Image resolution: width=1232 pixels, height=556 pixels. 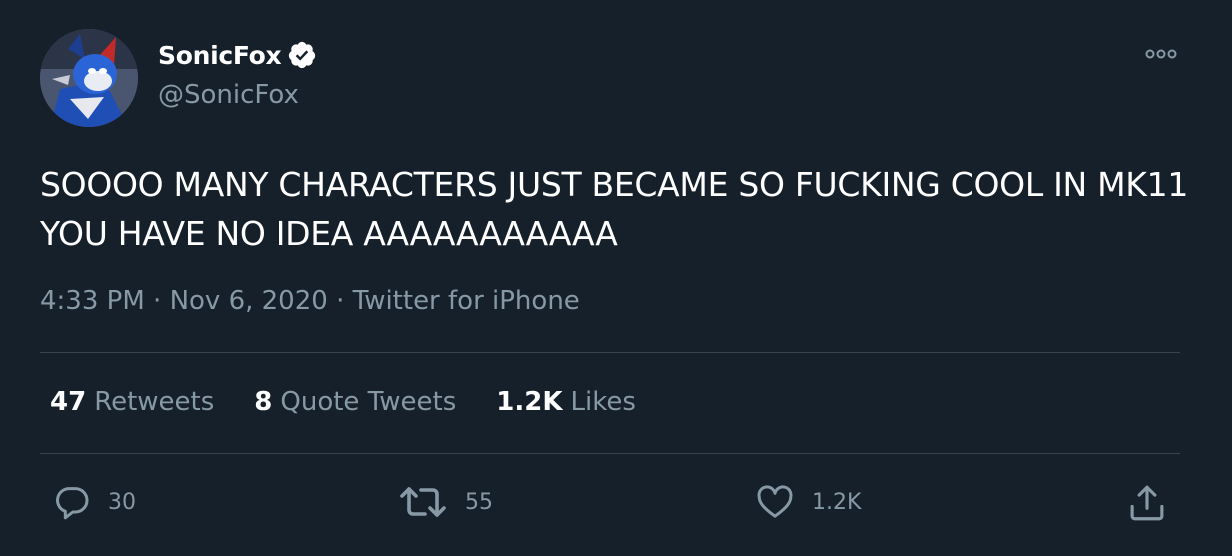 I want to click on retweet-button: 55, so click(x=445, y=502).